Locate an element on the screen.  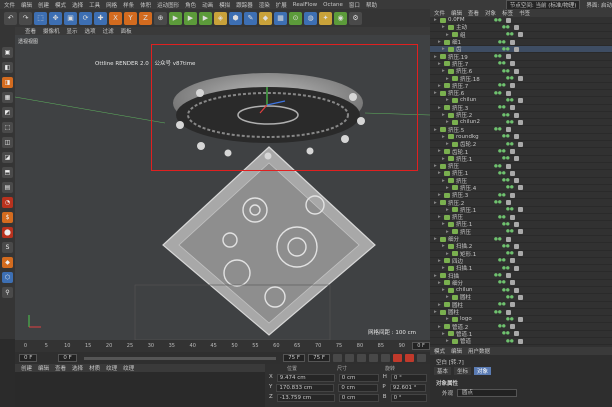
left-tool-6: ◫ is located at coordinates (7, 142).